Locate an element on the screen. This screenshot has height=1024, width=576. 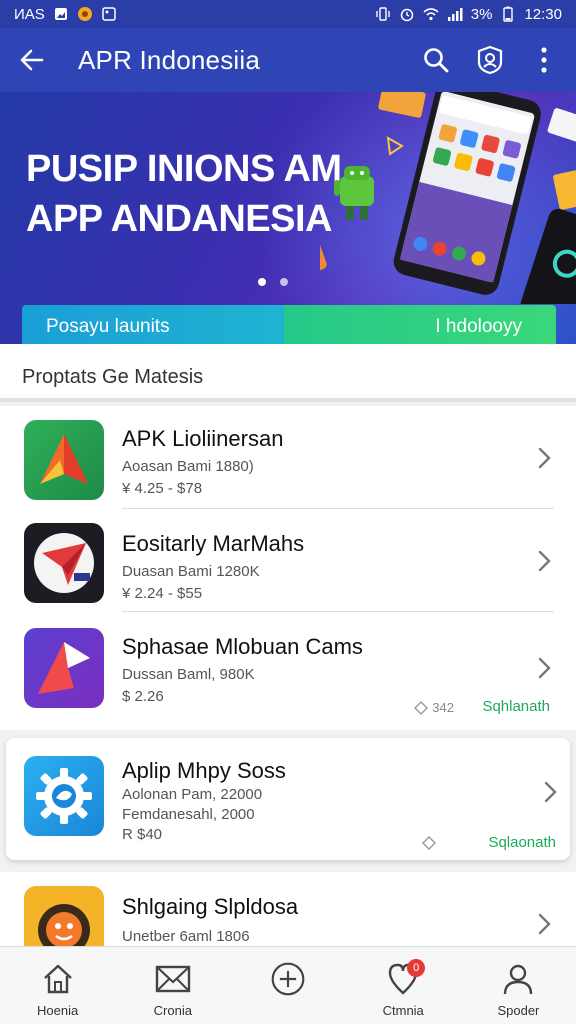
overflow-menu-button is located at coordinates (544, 60).